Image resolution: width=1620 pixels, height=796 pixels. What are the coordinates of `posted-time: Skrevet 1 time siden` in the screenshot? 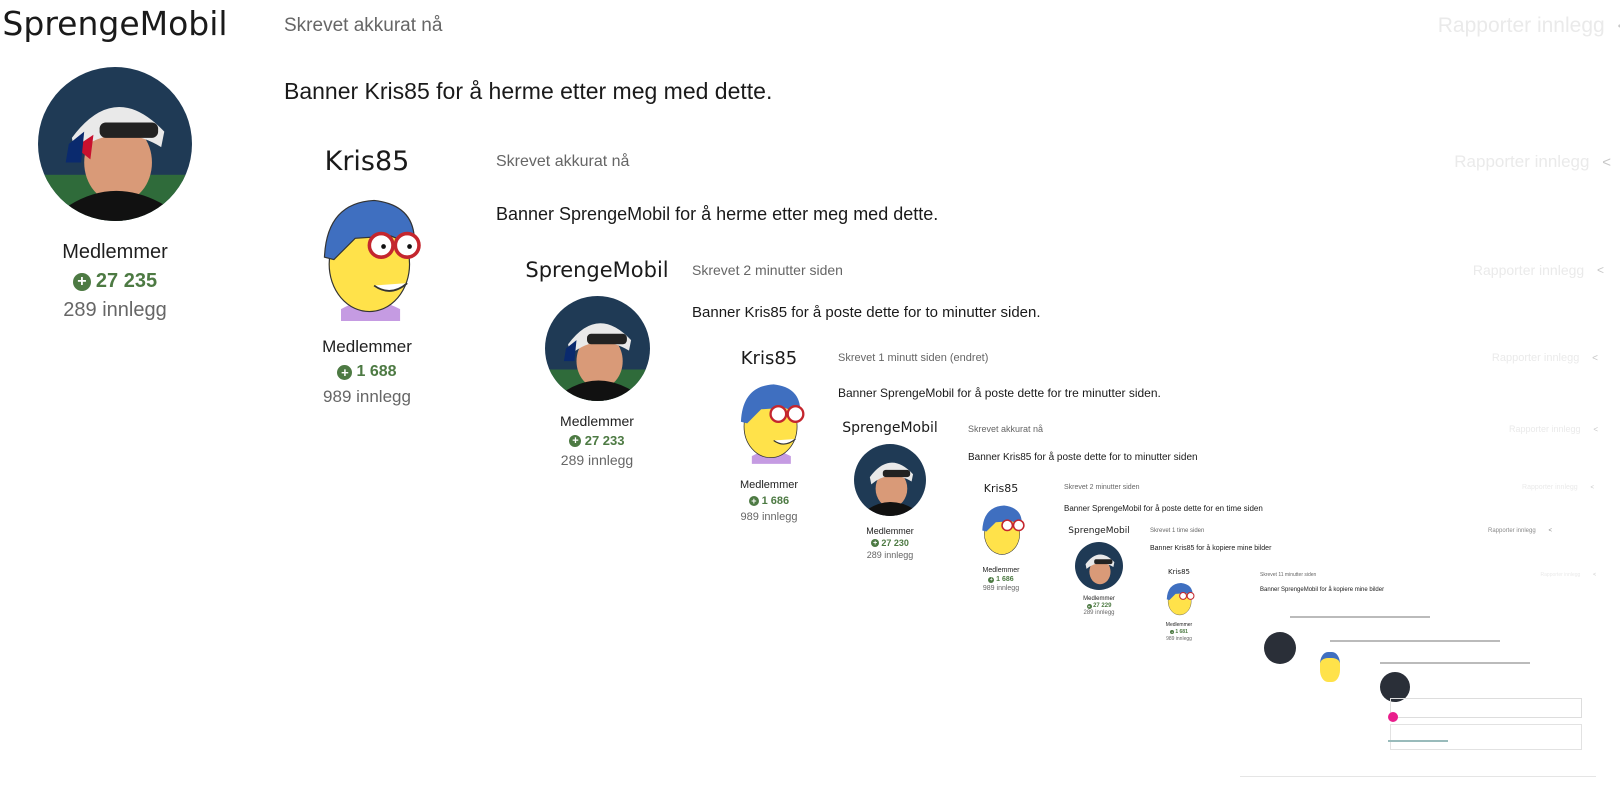 It's located at (1177, 531).